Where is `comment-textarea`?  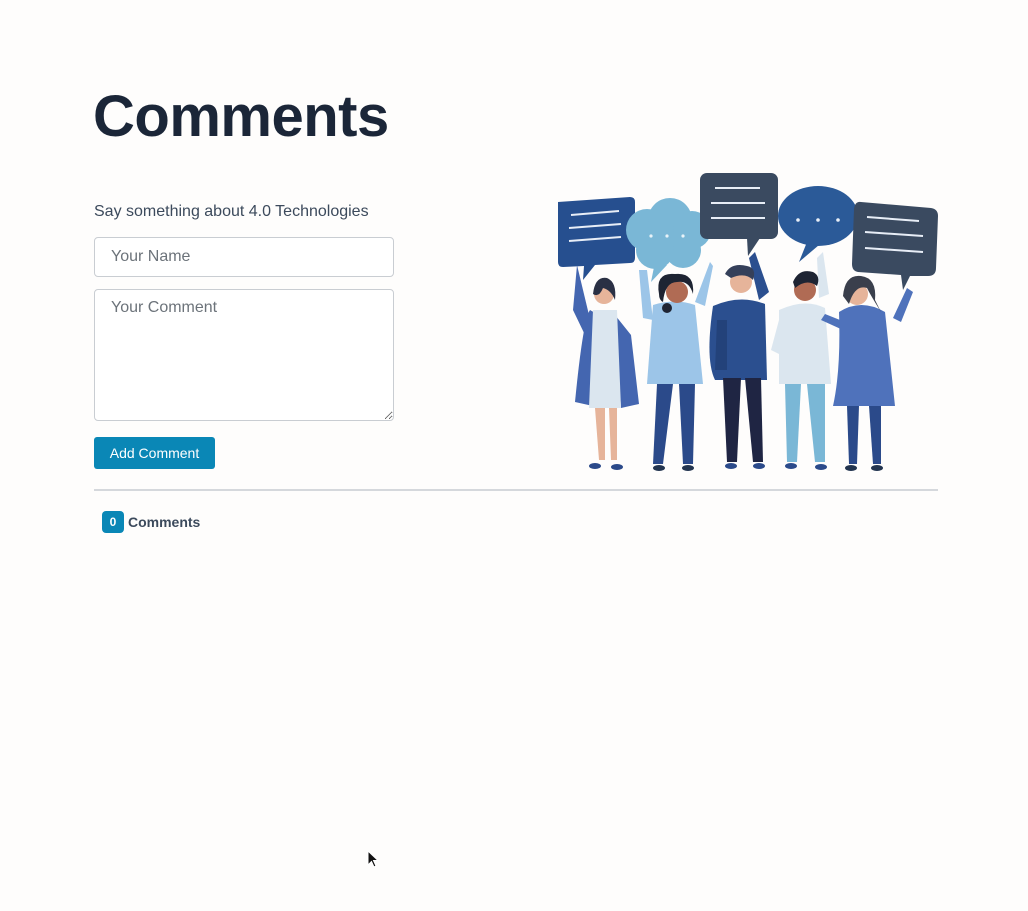
comment-textarea is located at coordinates (244, 355).